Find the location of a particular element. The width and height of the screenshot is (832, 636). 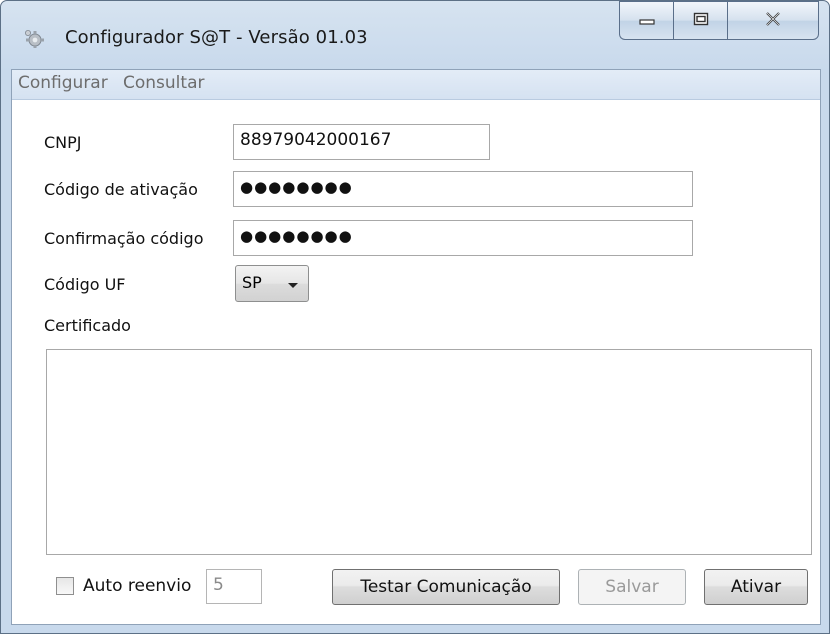

activate-button: Ativar is located at coordinates (756, 587).